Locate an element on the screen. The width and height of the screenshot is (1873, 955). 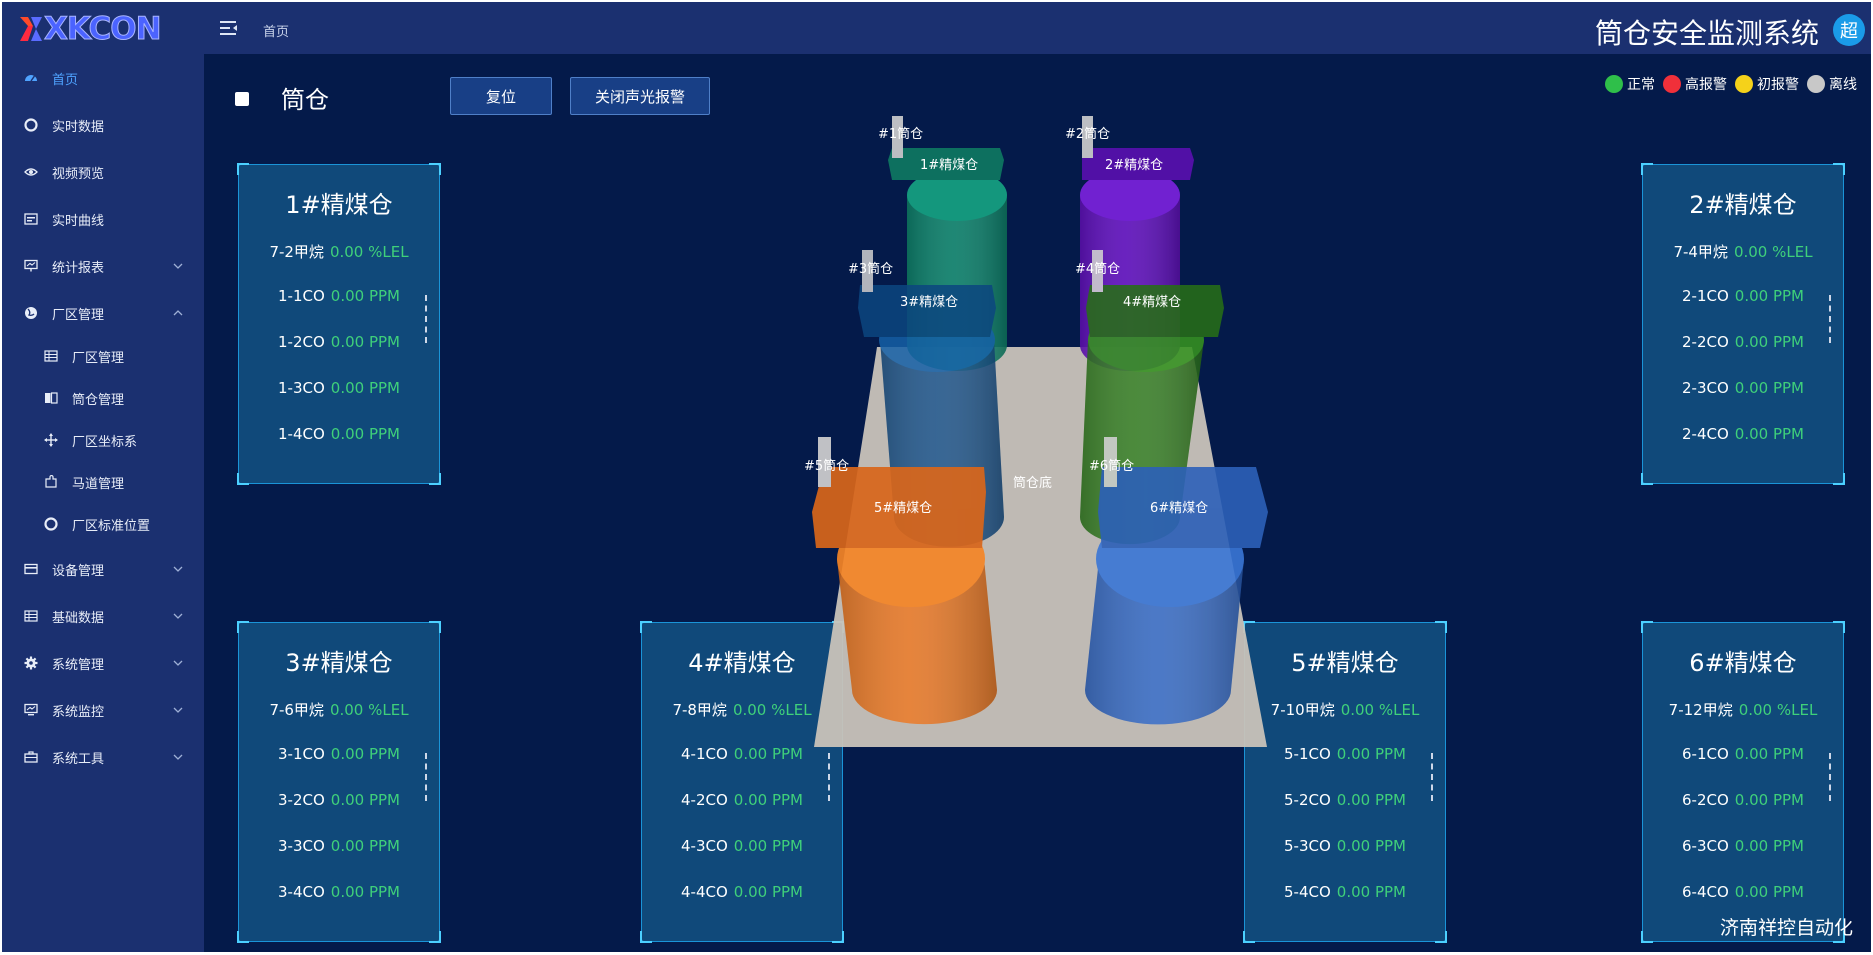
panel-title: 6#精煤仓 is located at coordinates (1743, 663).